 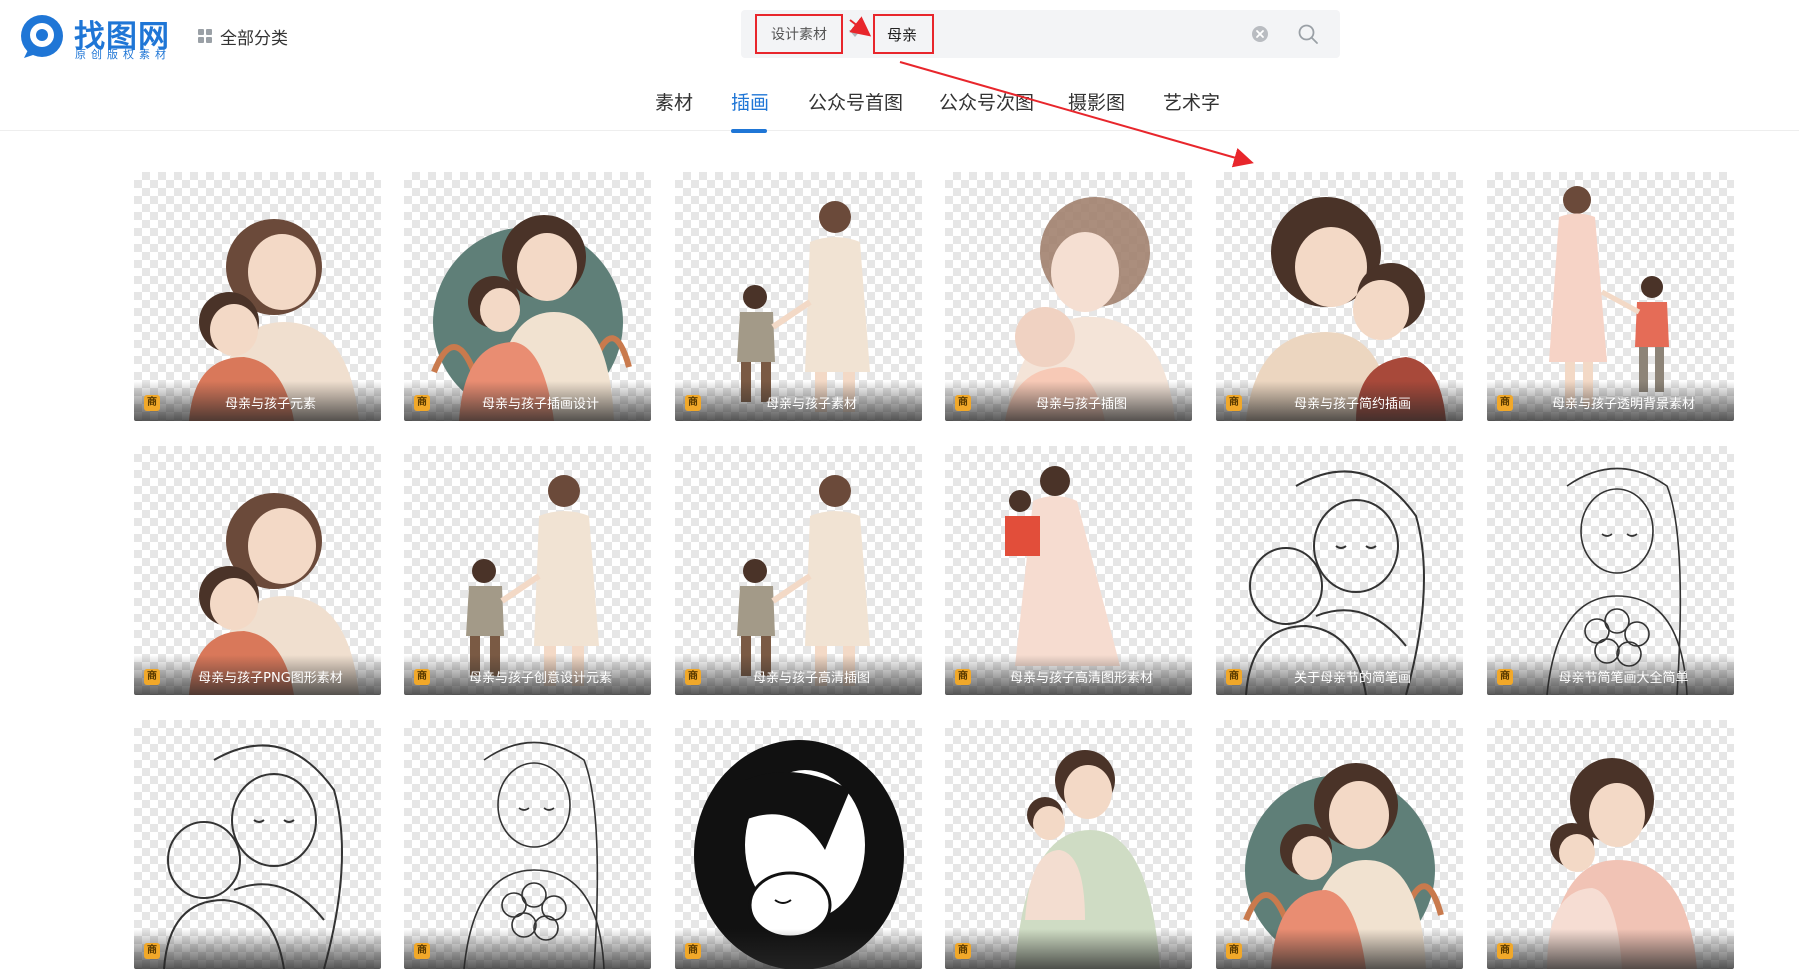 What do you see at coordinates (1610, 296) in the screenshot?
I see `result-card: 商 母亲与孩子透明背景素材` at bounding box center [1610, 296].